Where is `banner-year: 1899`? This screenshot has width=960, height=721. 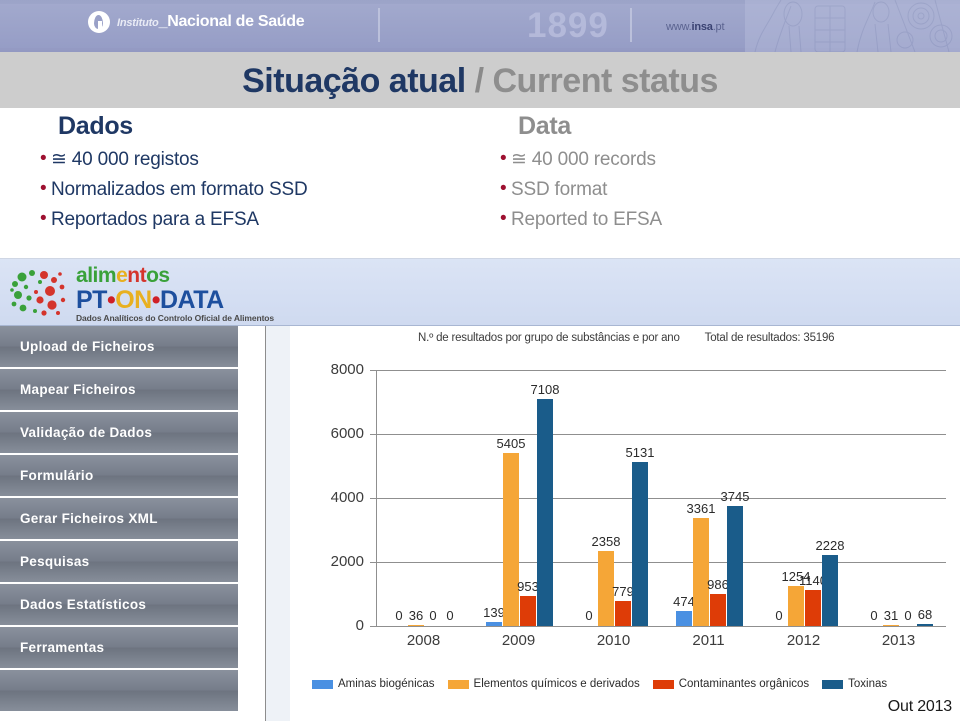
banner-year: 1899 is located at coordinates (568, 25).